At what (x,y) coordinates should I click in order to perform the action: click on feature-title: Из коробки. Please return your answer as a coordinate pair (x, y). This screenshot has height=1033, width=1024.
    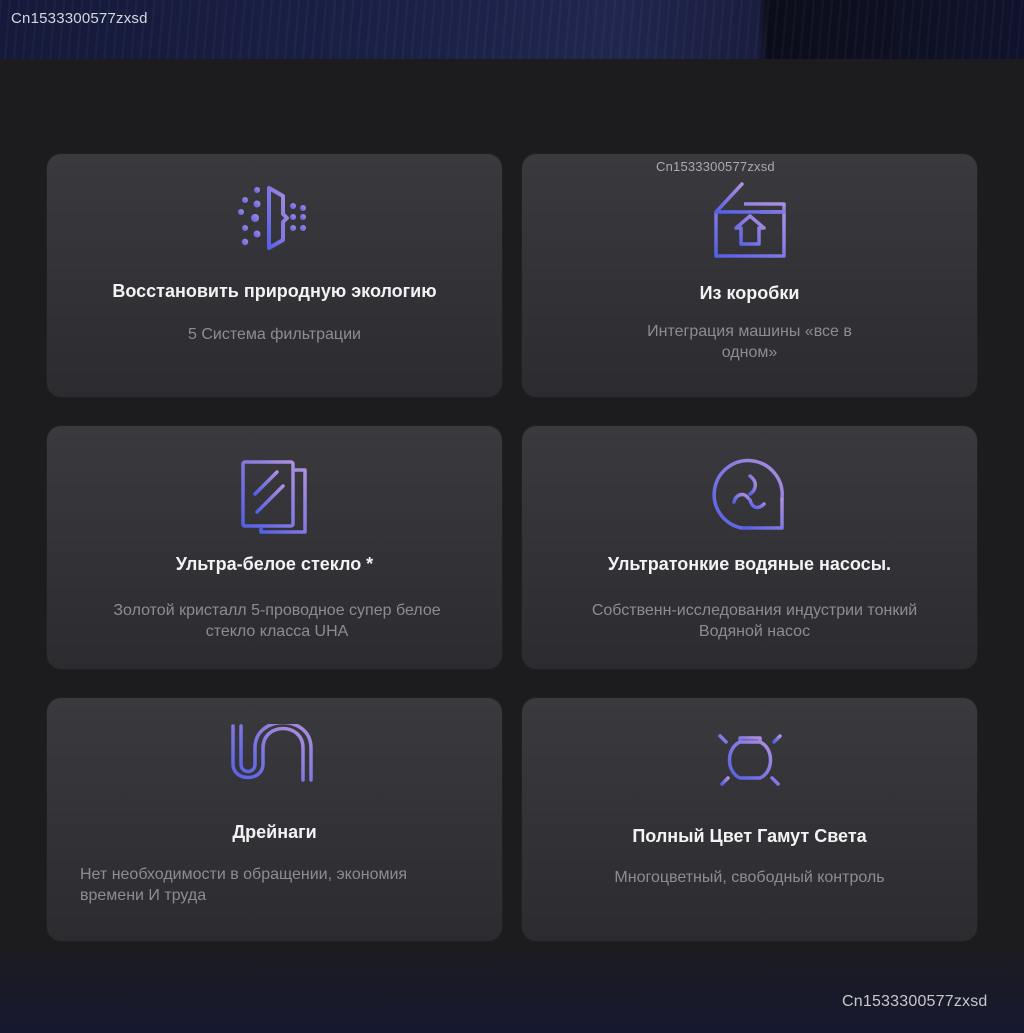
    Looking at the image, I should click on (749, 293).